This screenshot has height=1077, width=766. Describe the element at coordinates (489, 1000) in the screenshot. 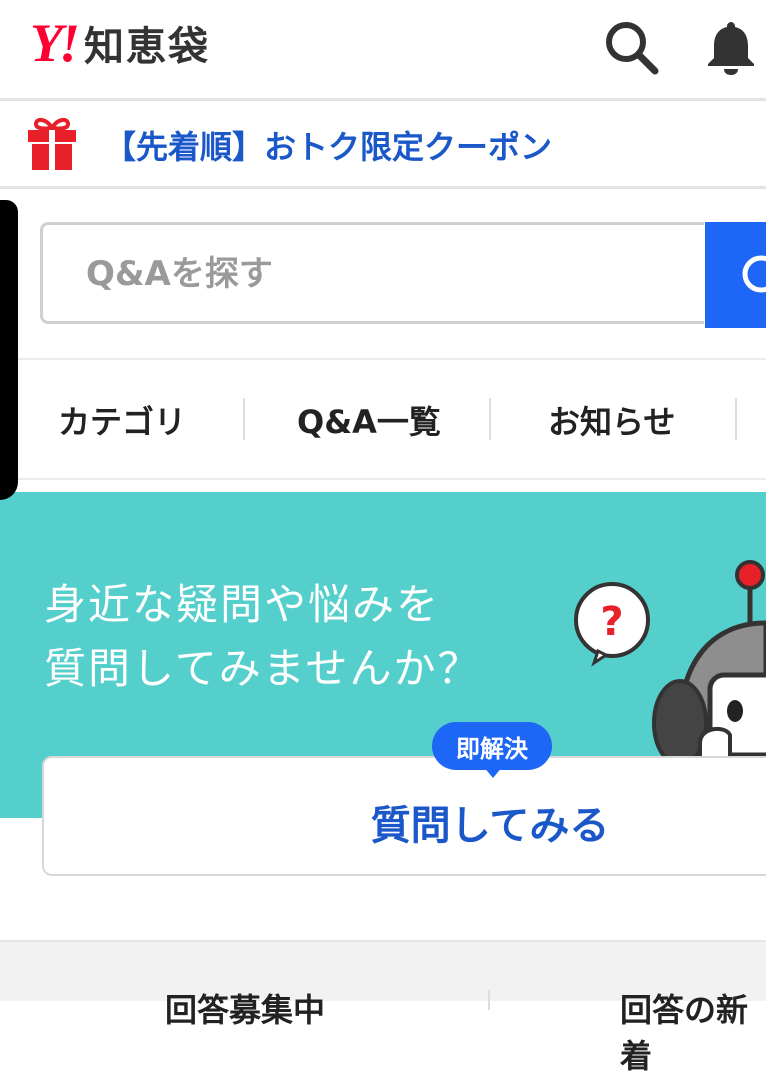

I see `bottom-tab-divider` at that location.